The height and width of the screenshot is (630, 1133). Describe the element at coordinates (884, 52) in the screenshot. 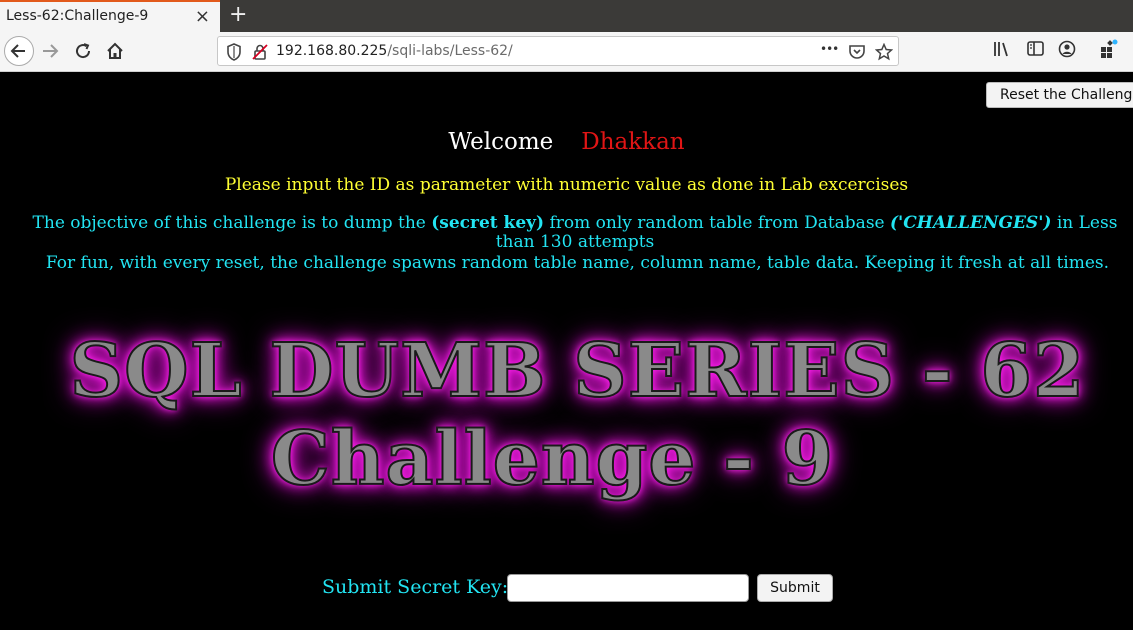

I see `bookmark-star-icon` at that location.